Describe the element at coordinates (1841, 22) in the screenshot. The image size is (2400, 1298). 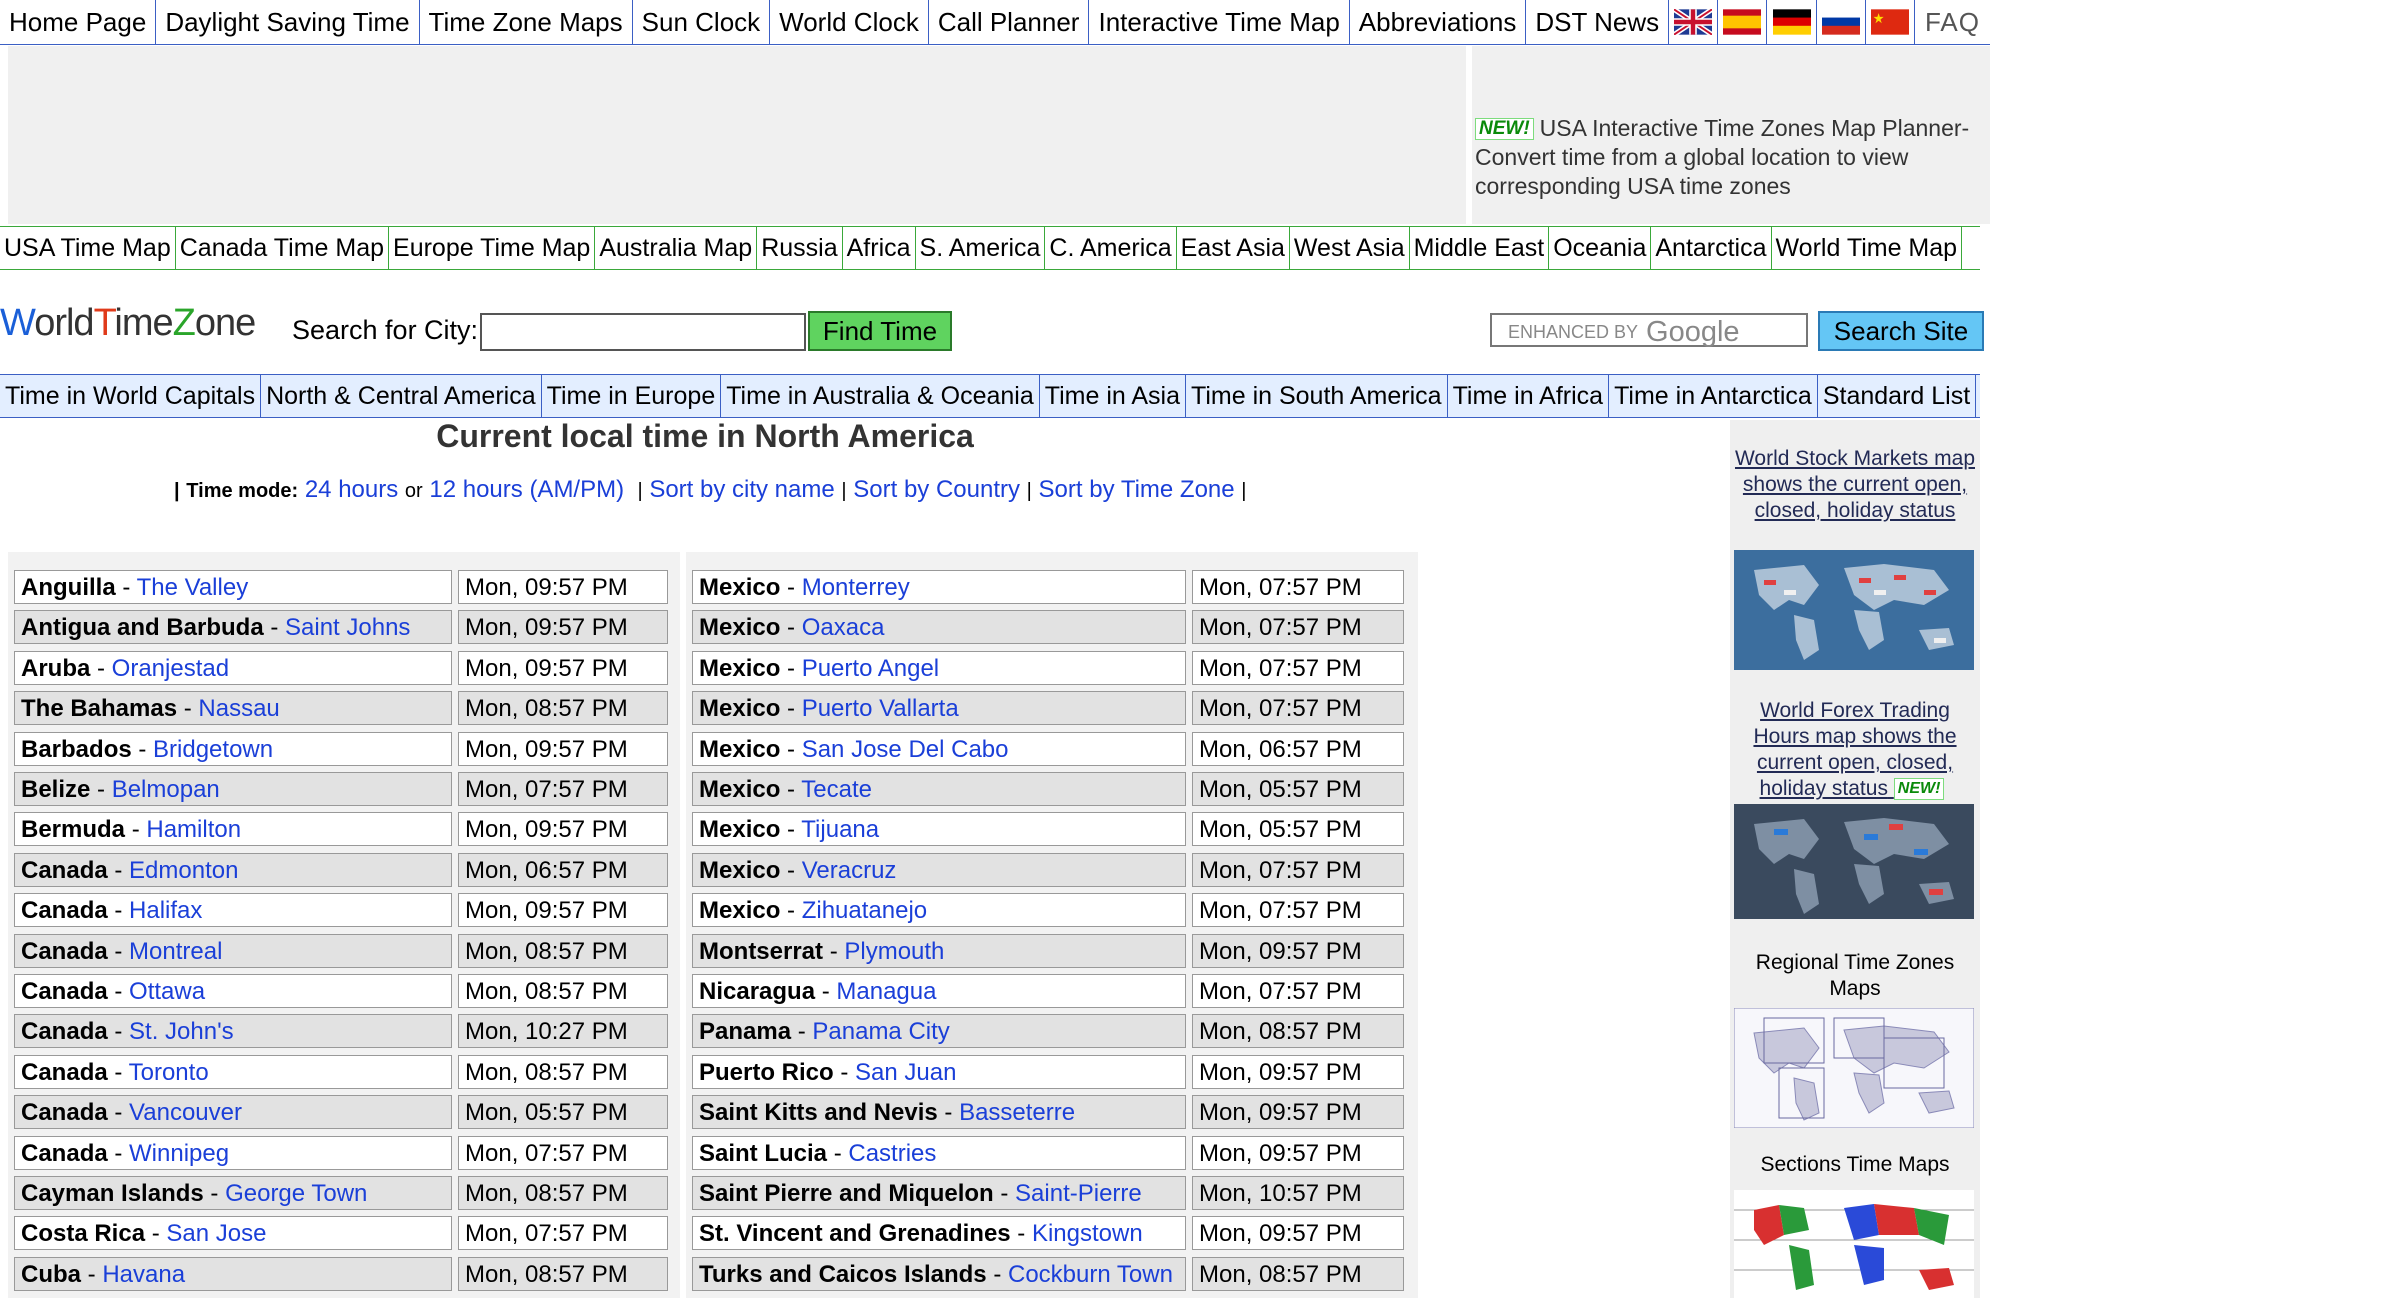
I see `russia-flag-icon` at that location.